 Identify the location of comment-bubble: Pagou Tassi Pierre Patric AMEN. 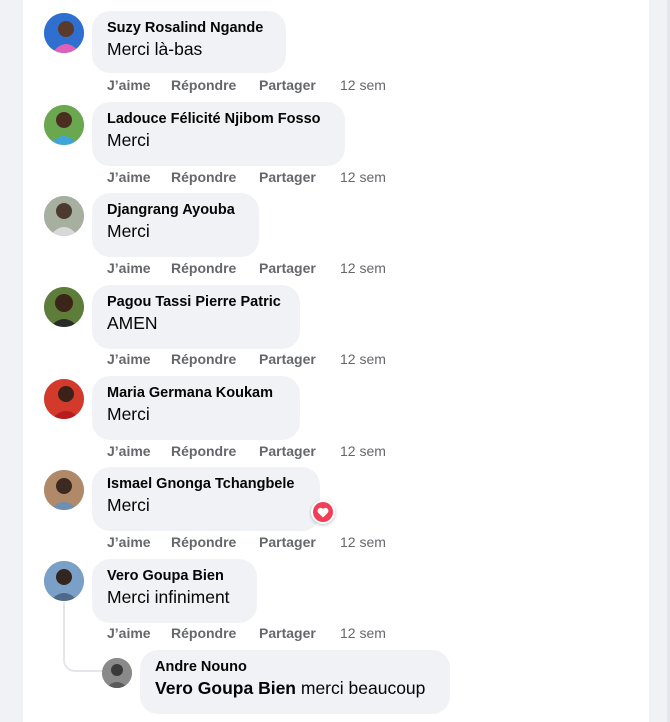
(196, 317).